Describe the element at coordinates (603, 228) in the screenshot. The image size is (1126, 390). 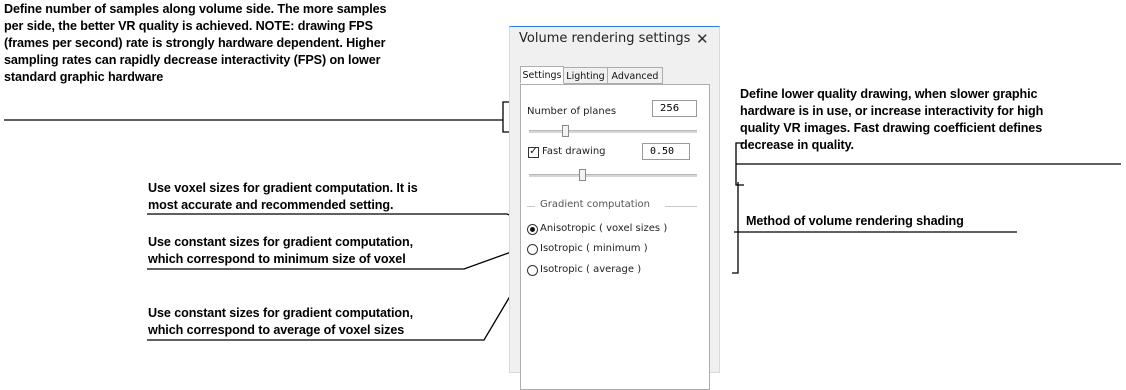
I see `anisotropic-radio-label: Anisotropic ( voxel sizes )` at that location.